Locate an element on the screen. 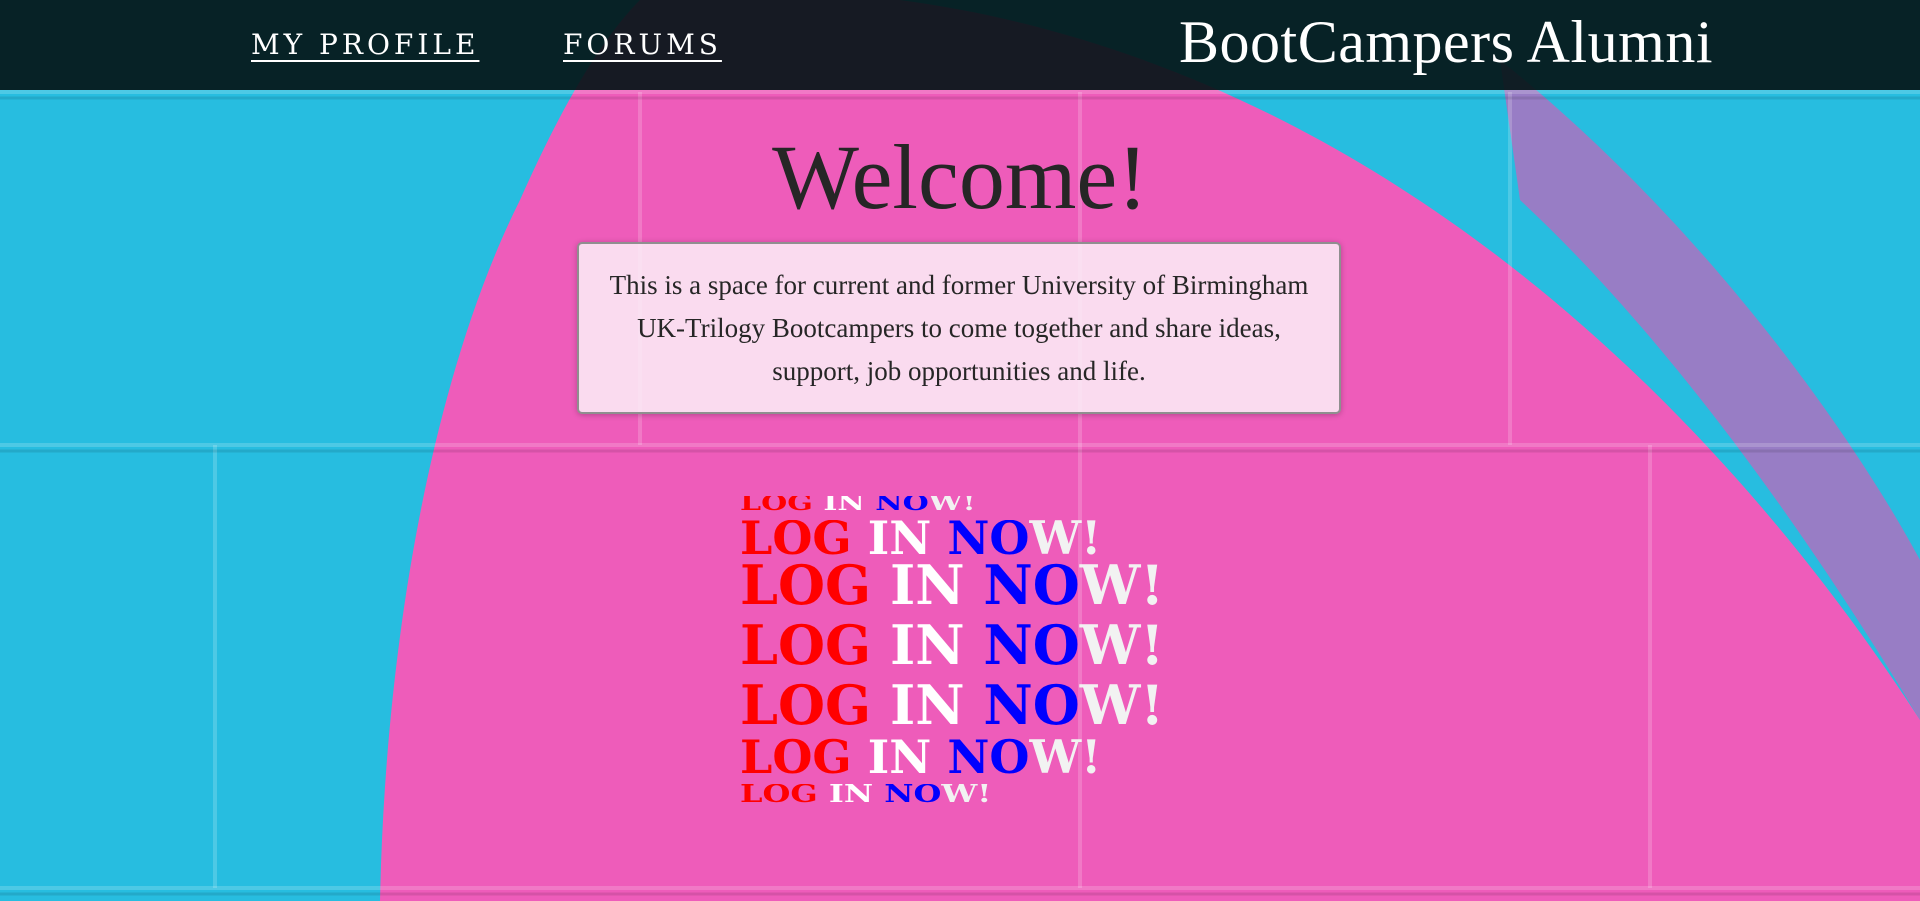 This screenshot has height=901, width=1920. login-band-5: LOG IN NOW! is located at coordinates (956, 705).